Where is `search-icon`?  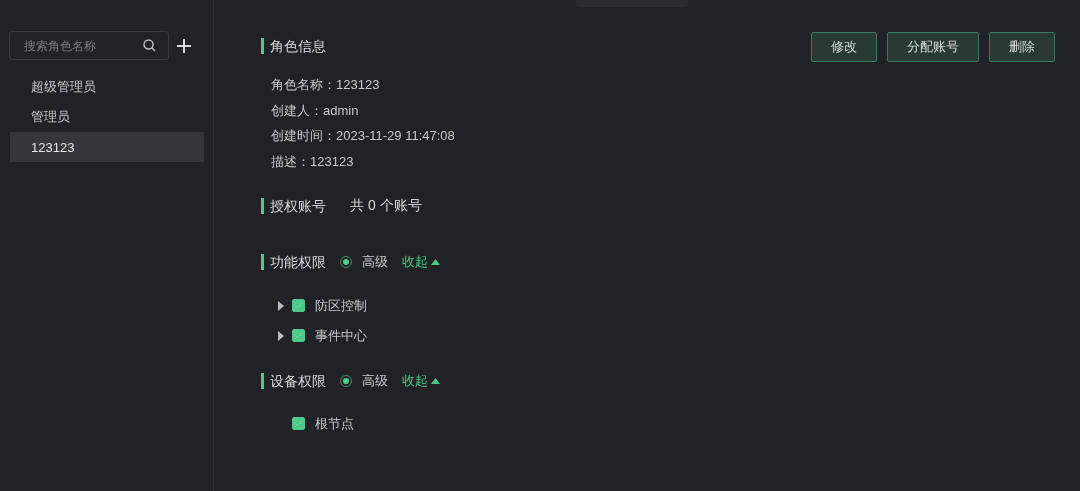
search-icon is located at coordinates (149, 45).